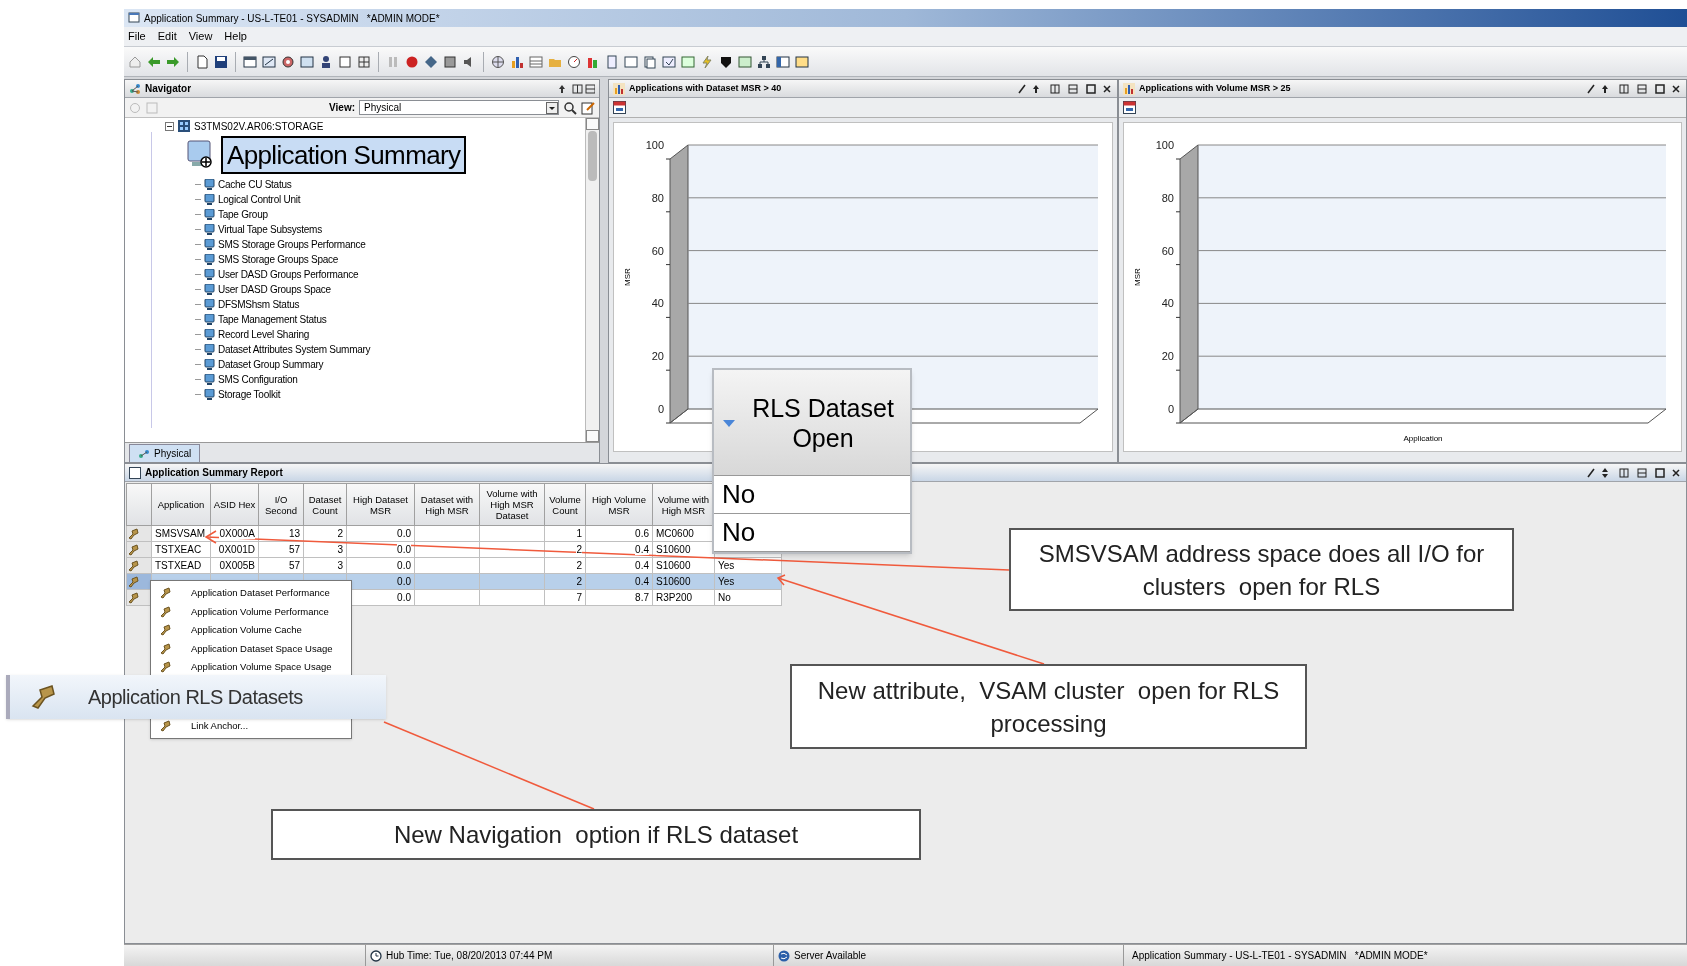 Image resolution: width=1687 pixels, height=966 pixels. What do you see at coordinates (169, 126) in the screenshot?
I see `collapse-icon` at bounding box center [169, 126].